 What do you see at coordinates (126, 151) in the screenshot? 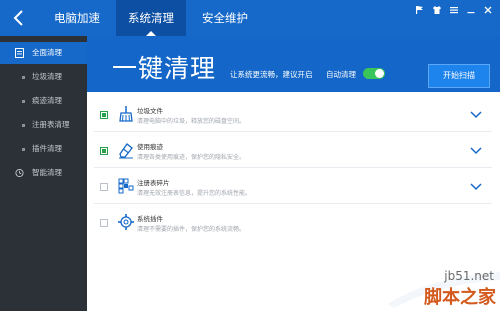
I see `eraser-icon` at bounding box center [126, 151].